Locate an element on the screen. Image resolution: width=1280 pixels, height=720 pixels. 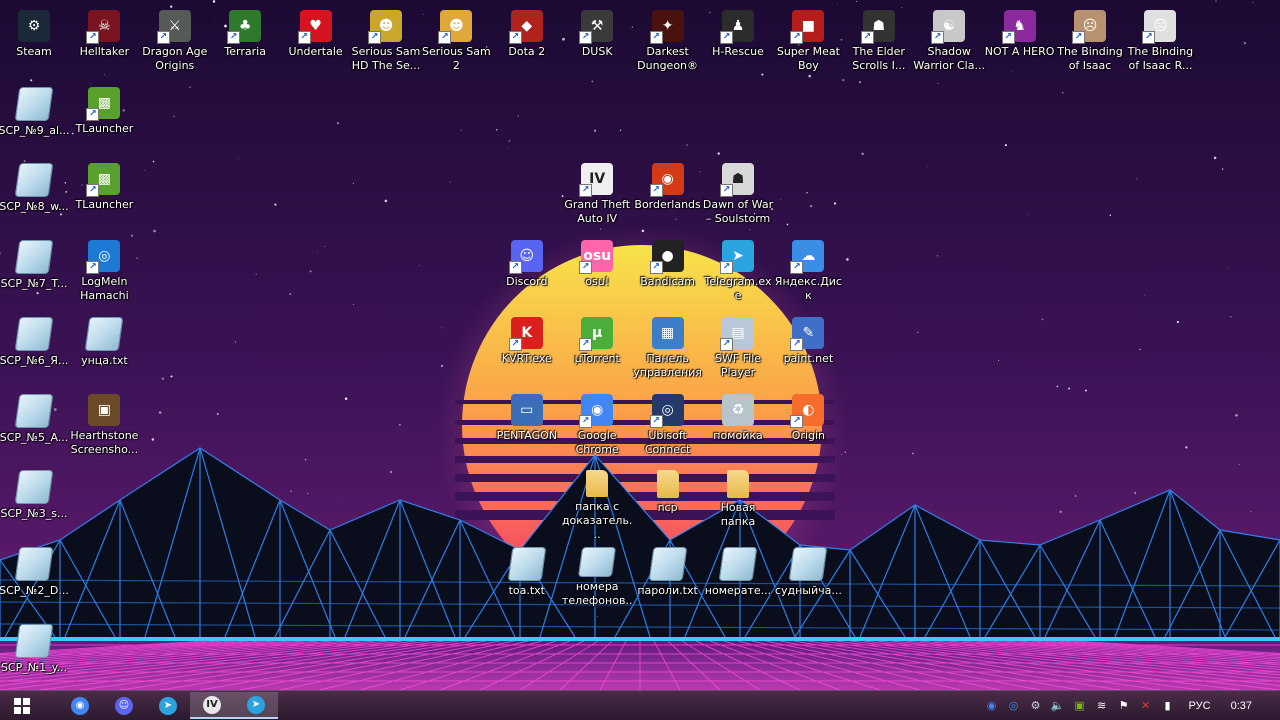
desktop-icon-pentagon: ▭ PENTAGON is located at coordinates (527, 427).